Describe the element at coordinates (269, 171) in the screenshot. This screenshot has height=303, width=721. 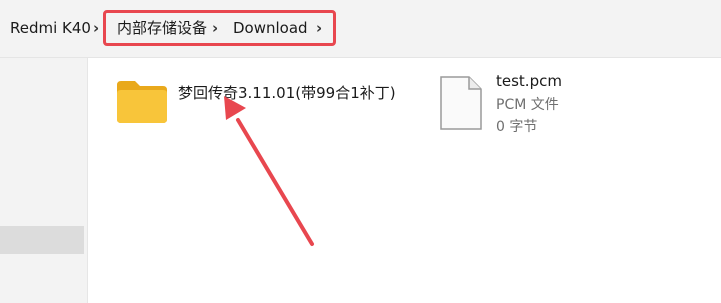
I see `annotation-arrow` at that location.